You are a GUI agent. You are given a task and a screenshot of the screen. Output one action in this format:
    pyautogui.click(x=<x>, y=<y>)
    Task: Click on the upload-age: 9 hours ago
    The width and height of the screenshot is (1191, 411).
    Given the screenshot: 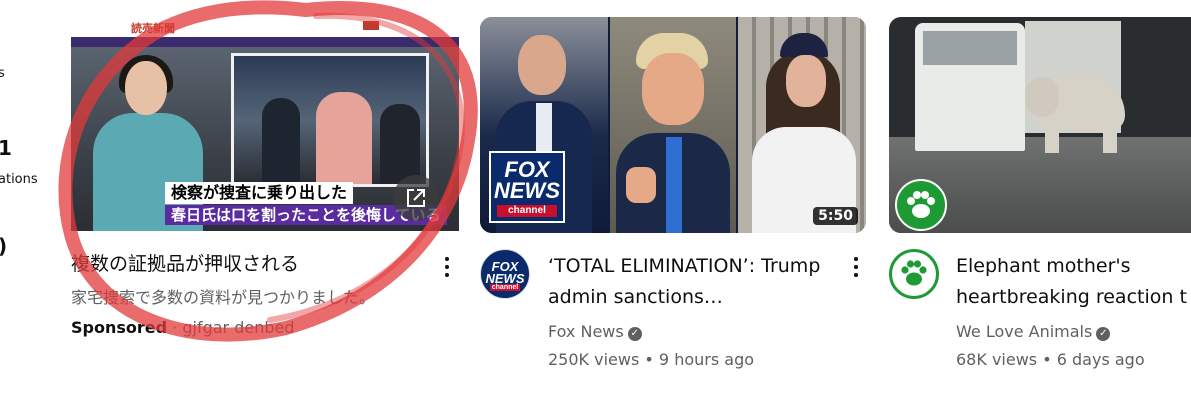 What is the action you would take?
    pyautogui.click(x=706, y=359)
    